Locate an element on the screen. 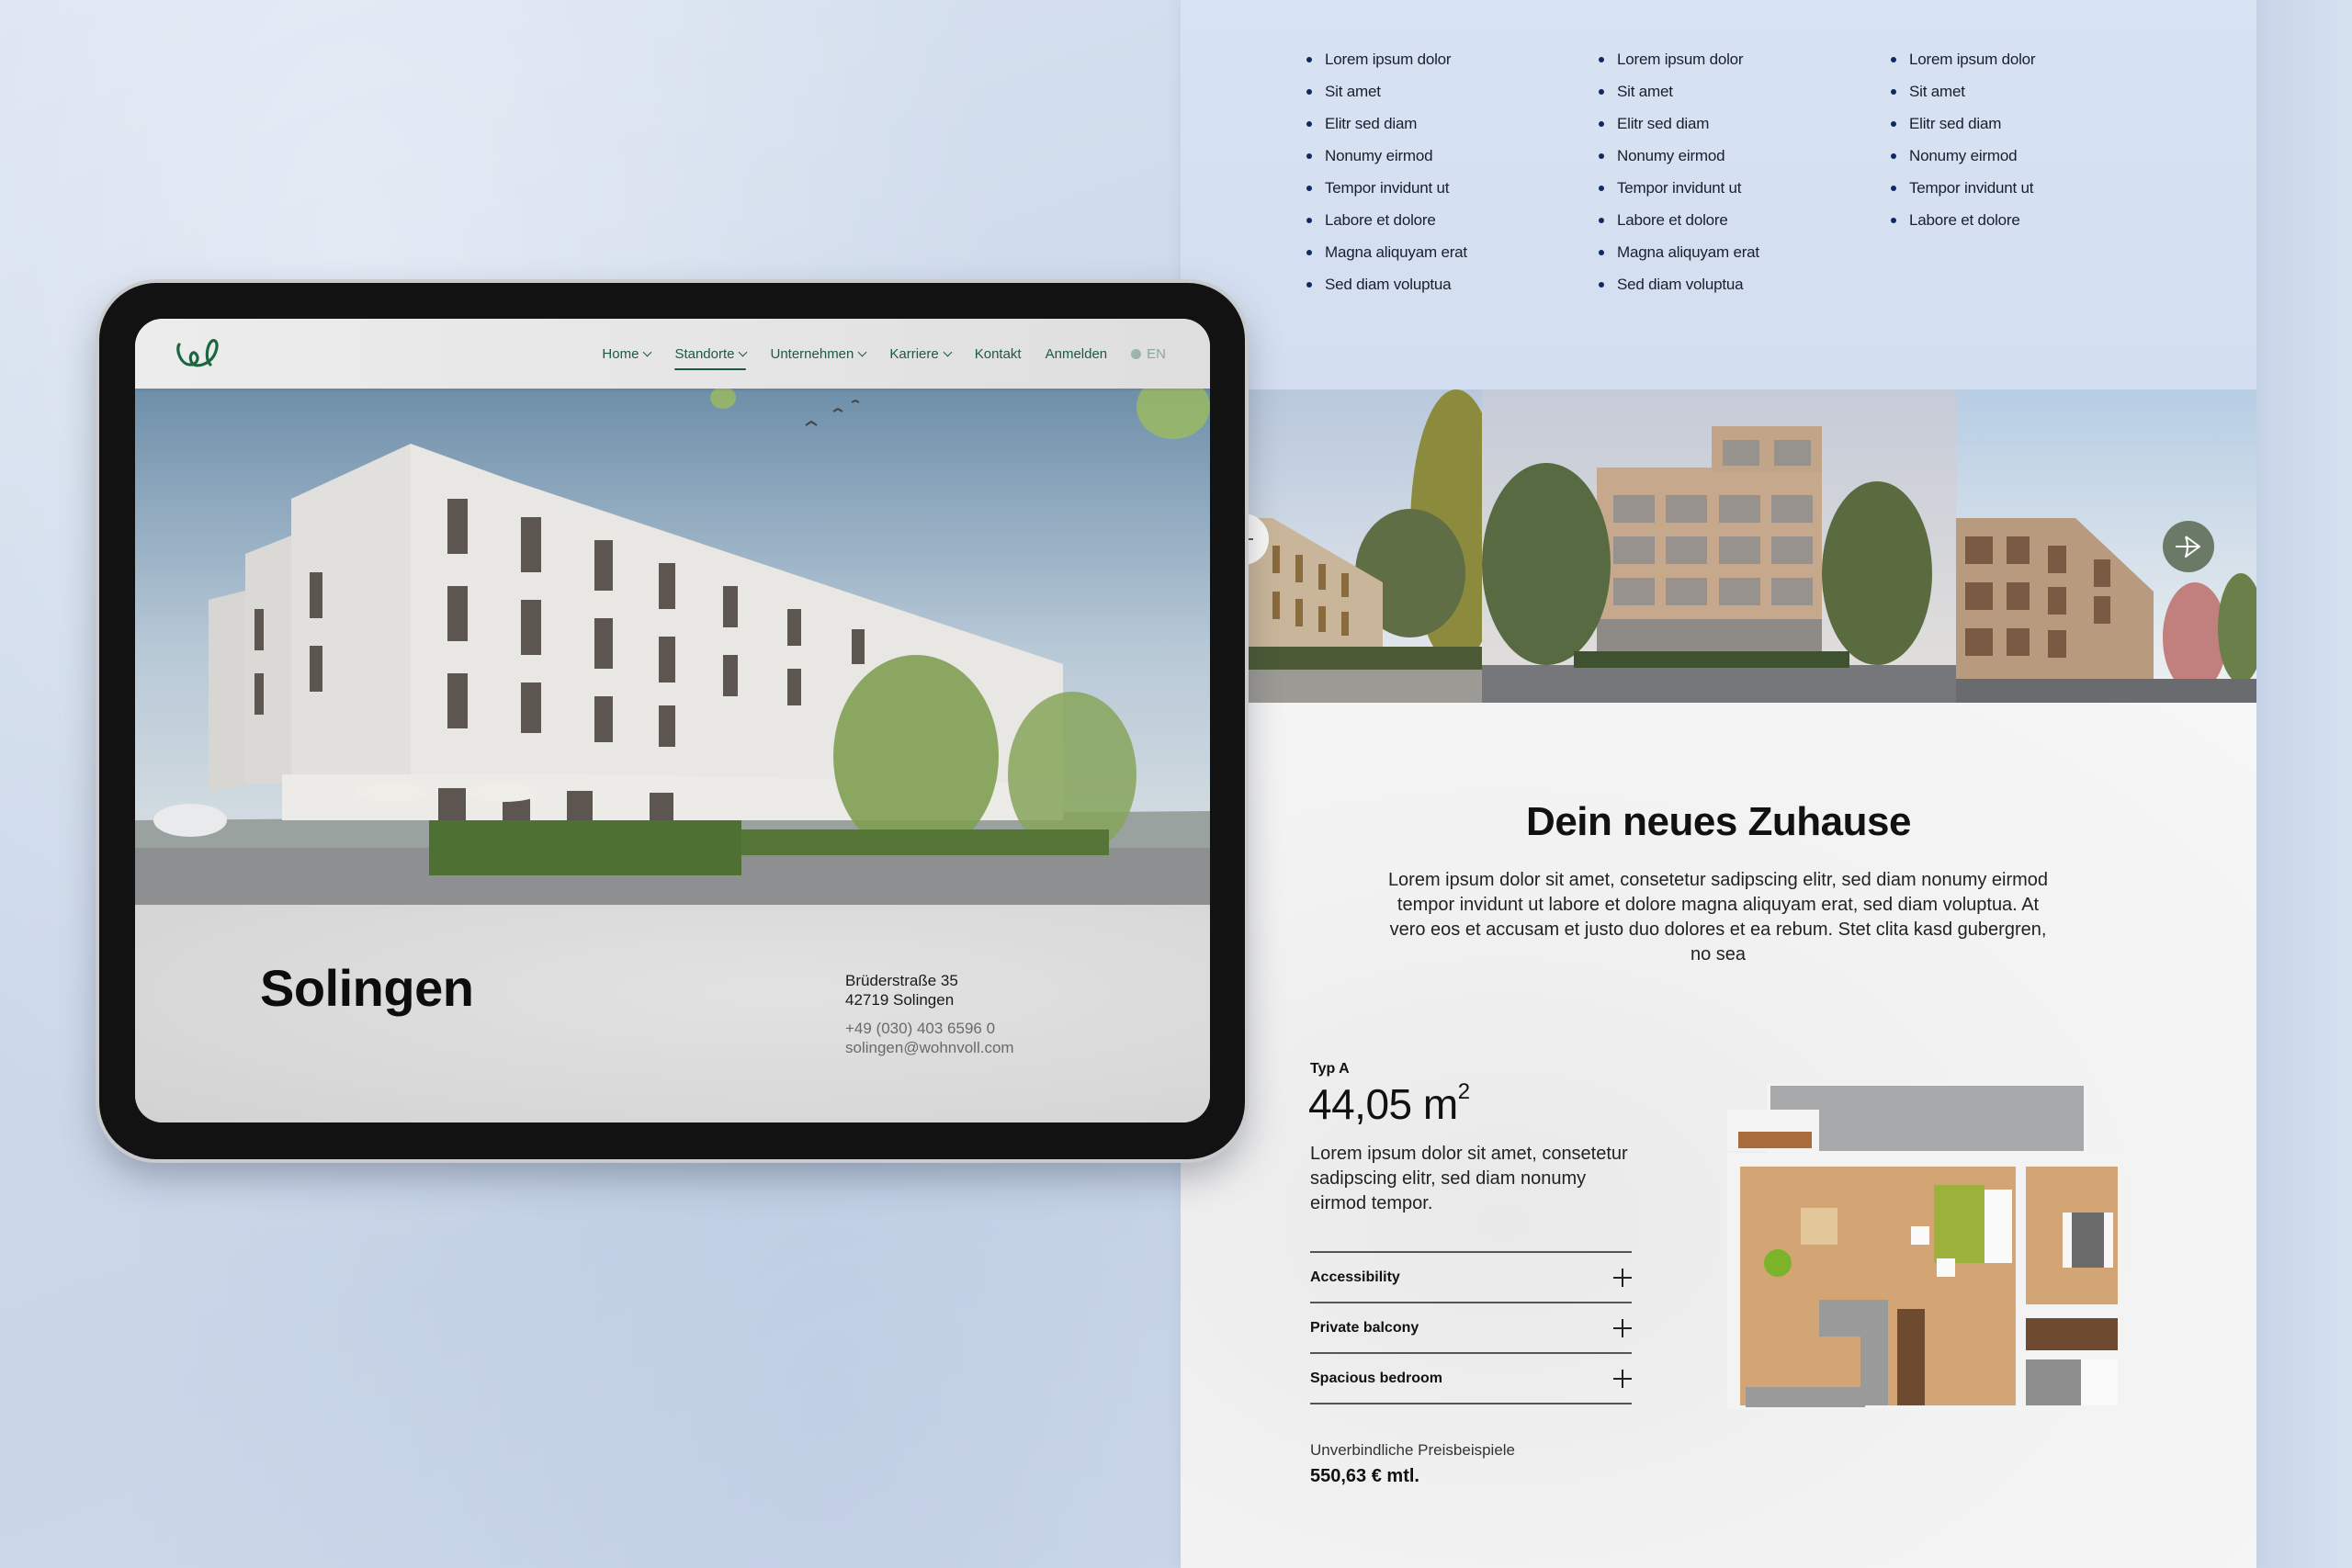 Image resolution: width=2352 pixels, height=1568 pixels. arrow-right-icon is located at coordinates (2188, 547).